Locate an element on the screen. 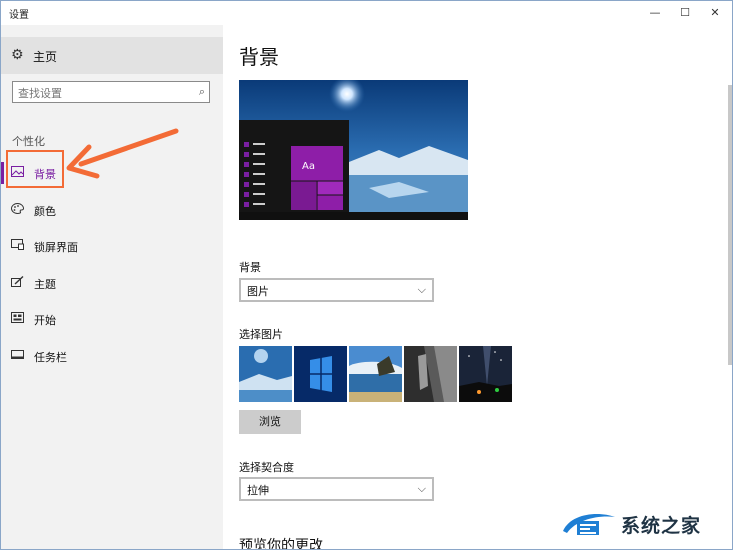 The image size is (733, 550). sidebar-item-label: 颜色 is located at coordinates (45, 211).